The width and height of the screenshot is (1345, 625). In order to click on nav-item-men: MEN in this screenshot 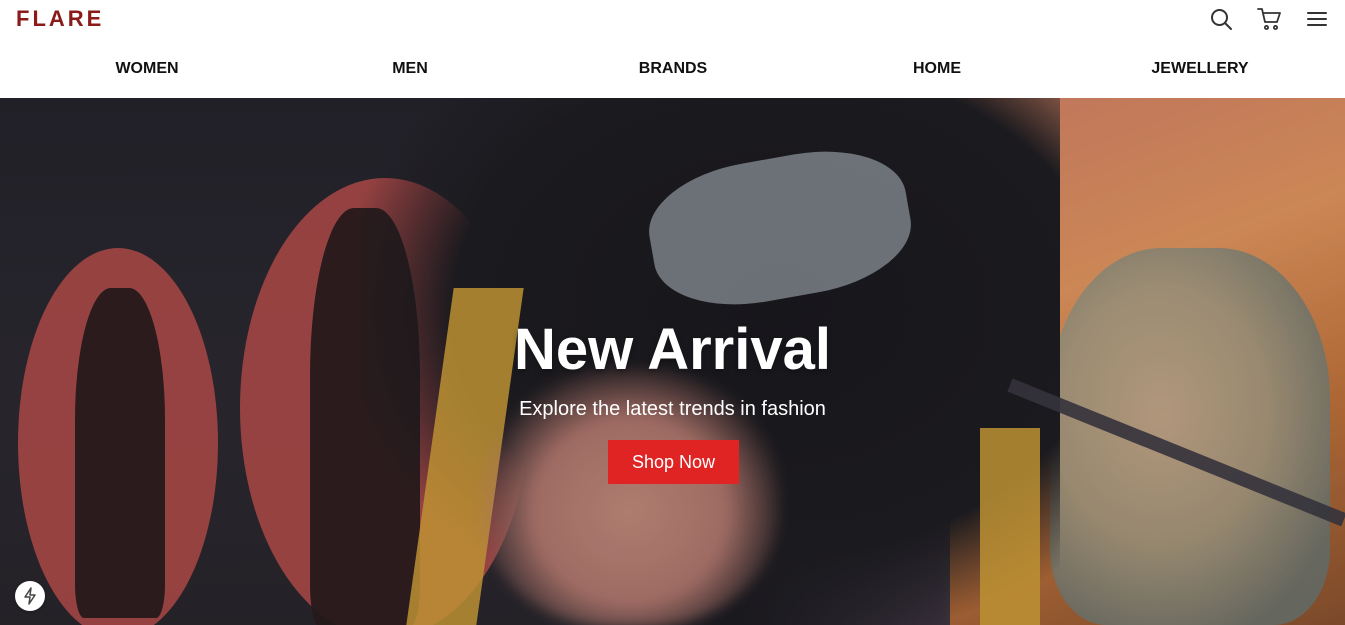, I will do `click(410, 69)`.